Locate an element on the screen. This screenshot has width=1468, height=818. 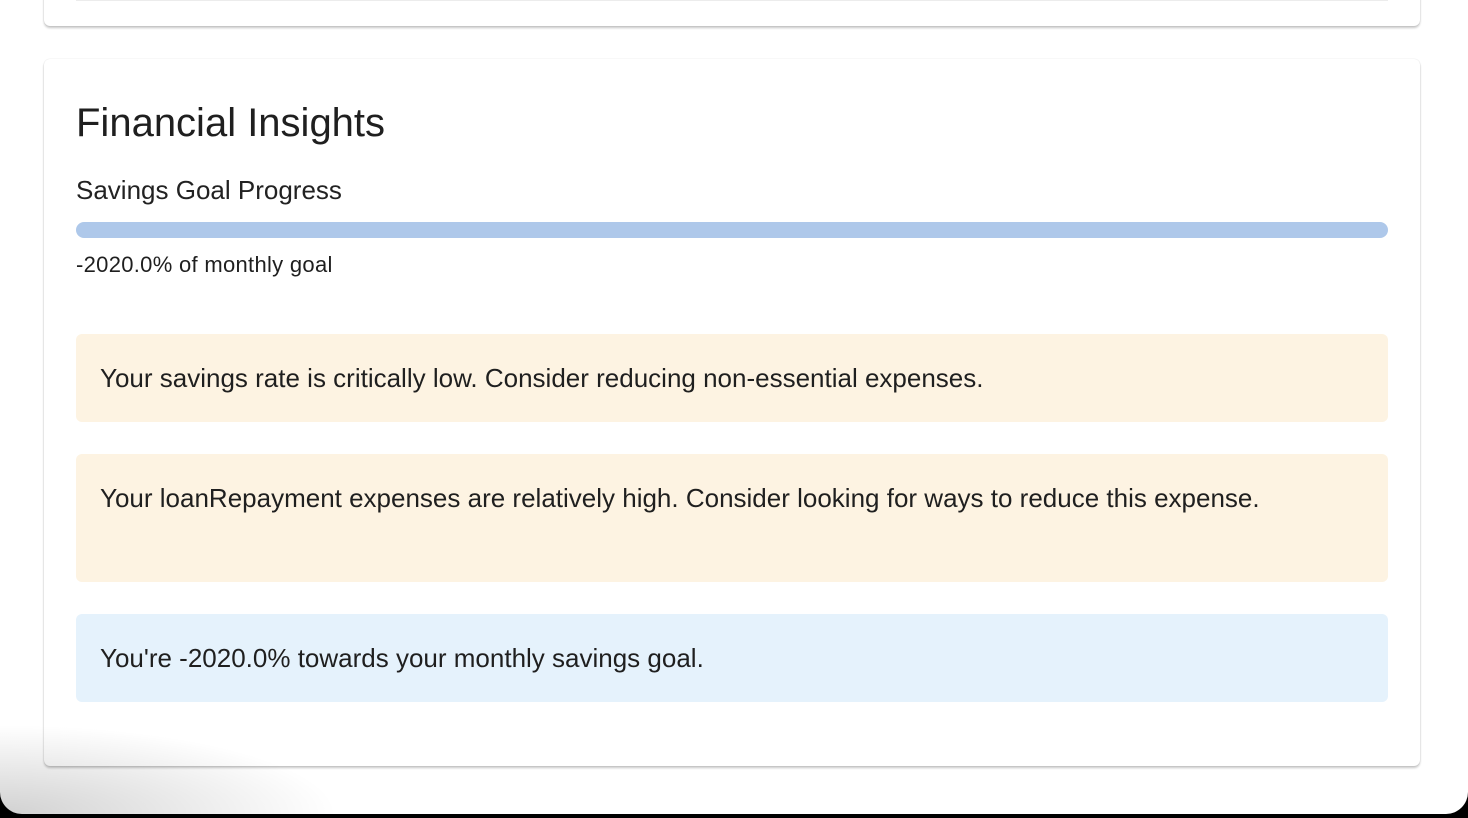
previous-card is located at coordinates (732, 13).